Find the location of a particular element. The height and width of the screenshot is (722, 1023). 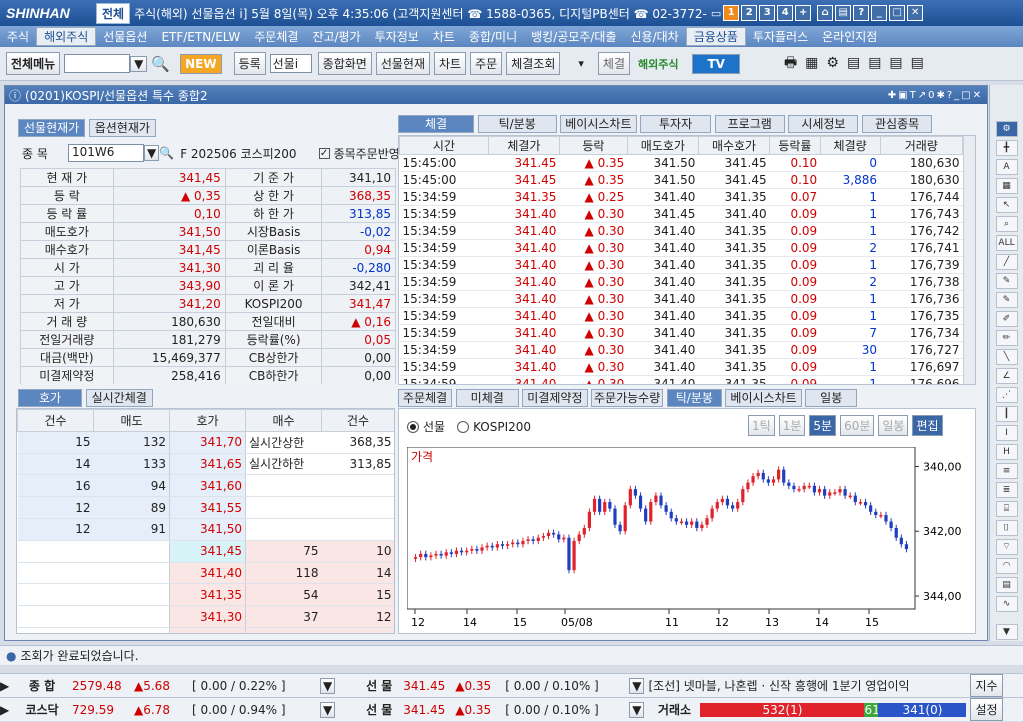

tick-header: 등락 is located at coordinates (593, 145).